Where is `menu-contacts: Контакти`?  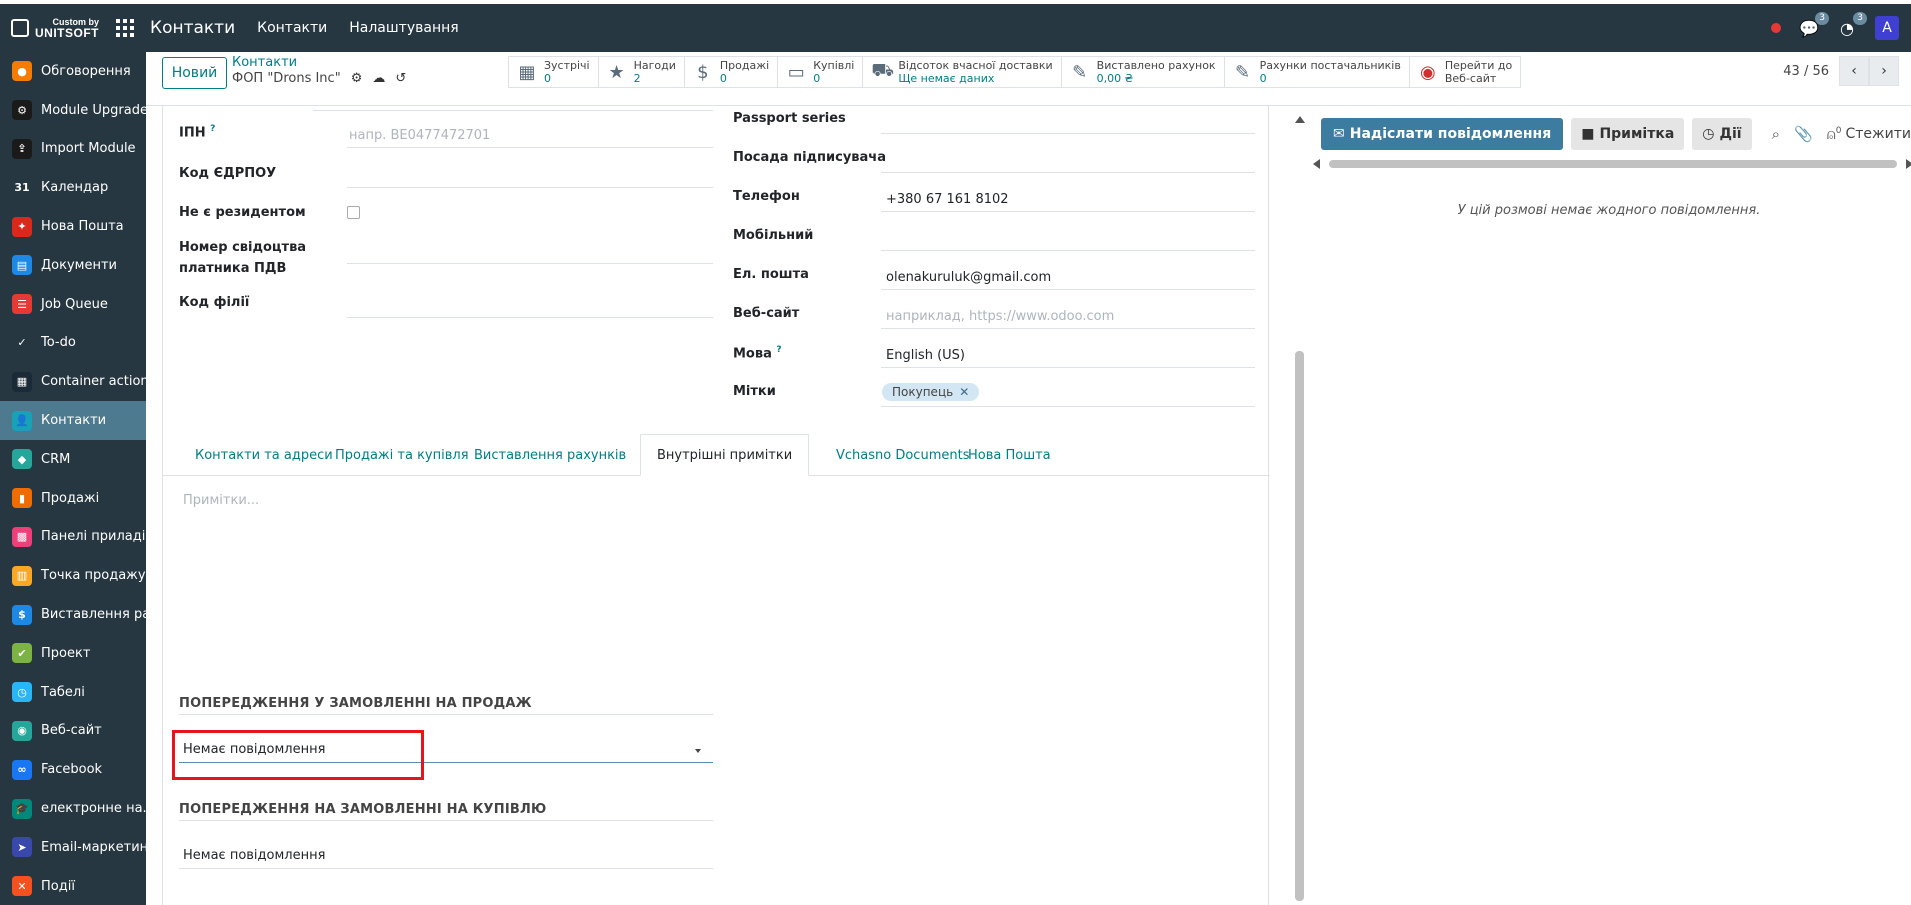
menu-contacts: Контакти is located at coordinates (292, 28).